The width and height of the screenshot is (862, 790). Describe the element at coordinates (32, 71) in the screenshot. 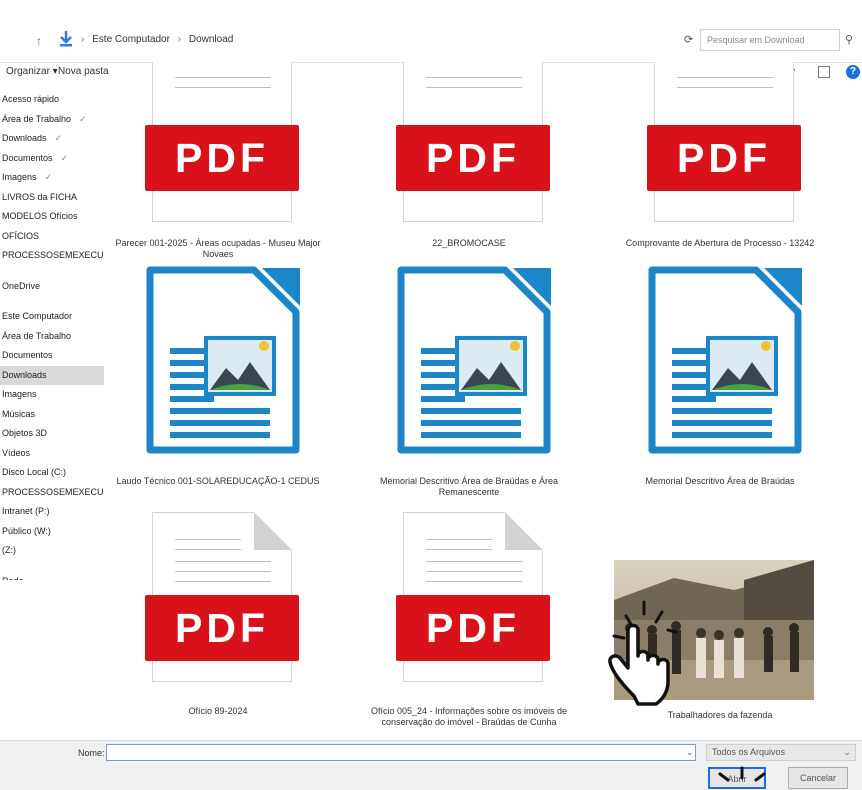

I see `organize-button: Organizar ▾` at that location.